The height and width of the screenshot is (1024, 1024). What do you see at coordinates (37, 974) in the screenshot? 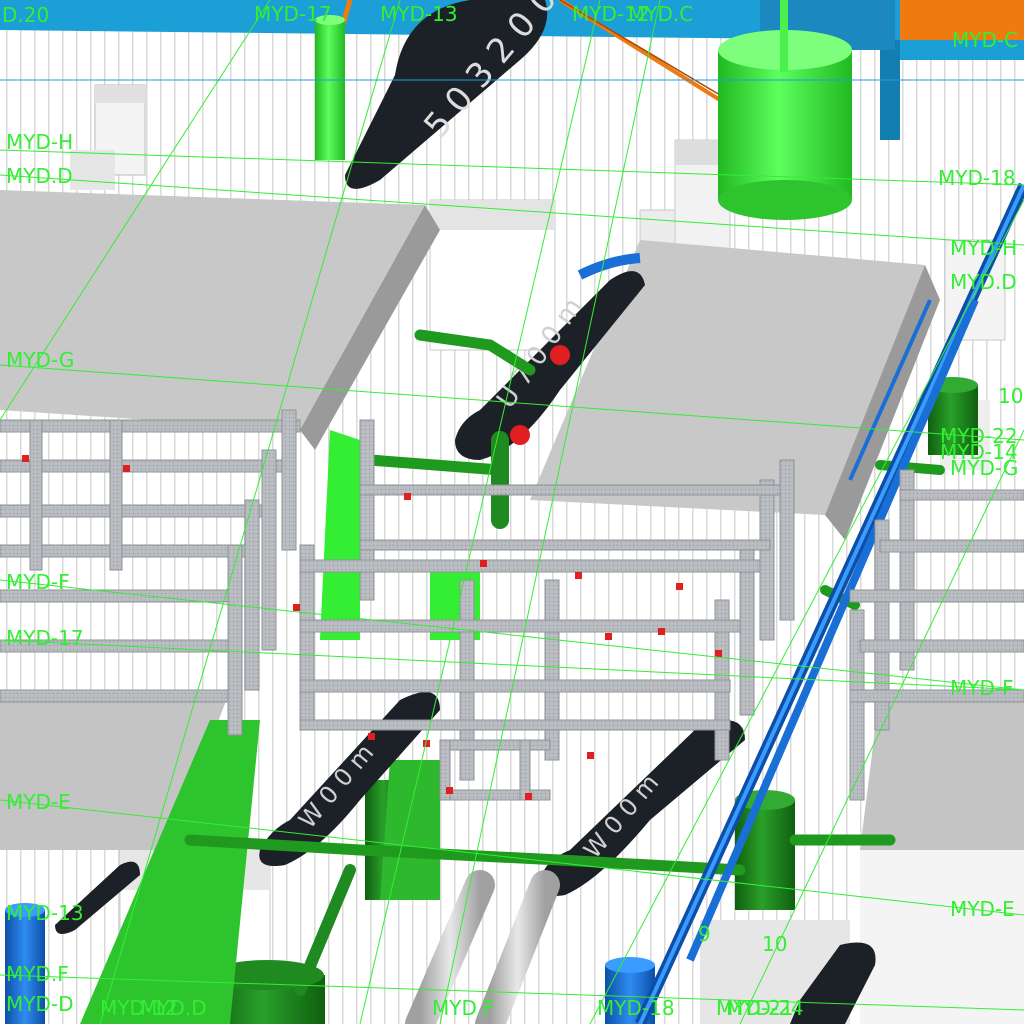
I see `grid-label-left-f2: MYD.F` at bounding box center [37, 974].